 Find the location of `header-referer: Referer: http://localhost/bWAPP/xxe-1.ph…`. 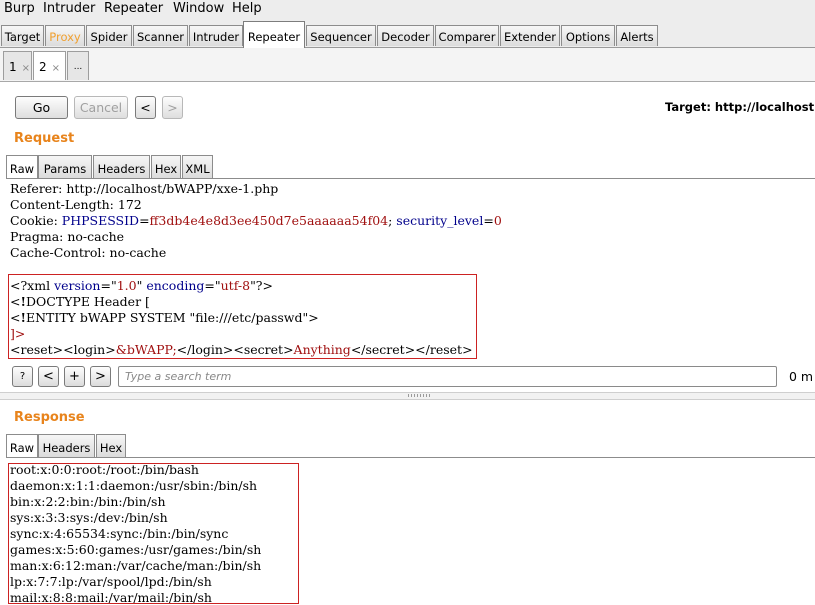

header-referer: Referer: http://localhost/bWAPP/xxe-1.ph… is located at coordinates (144, 188).